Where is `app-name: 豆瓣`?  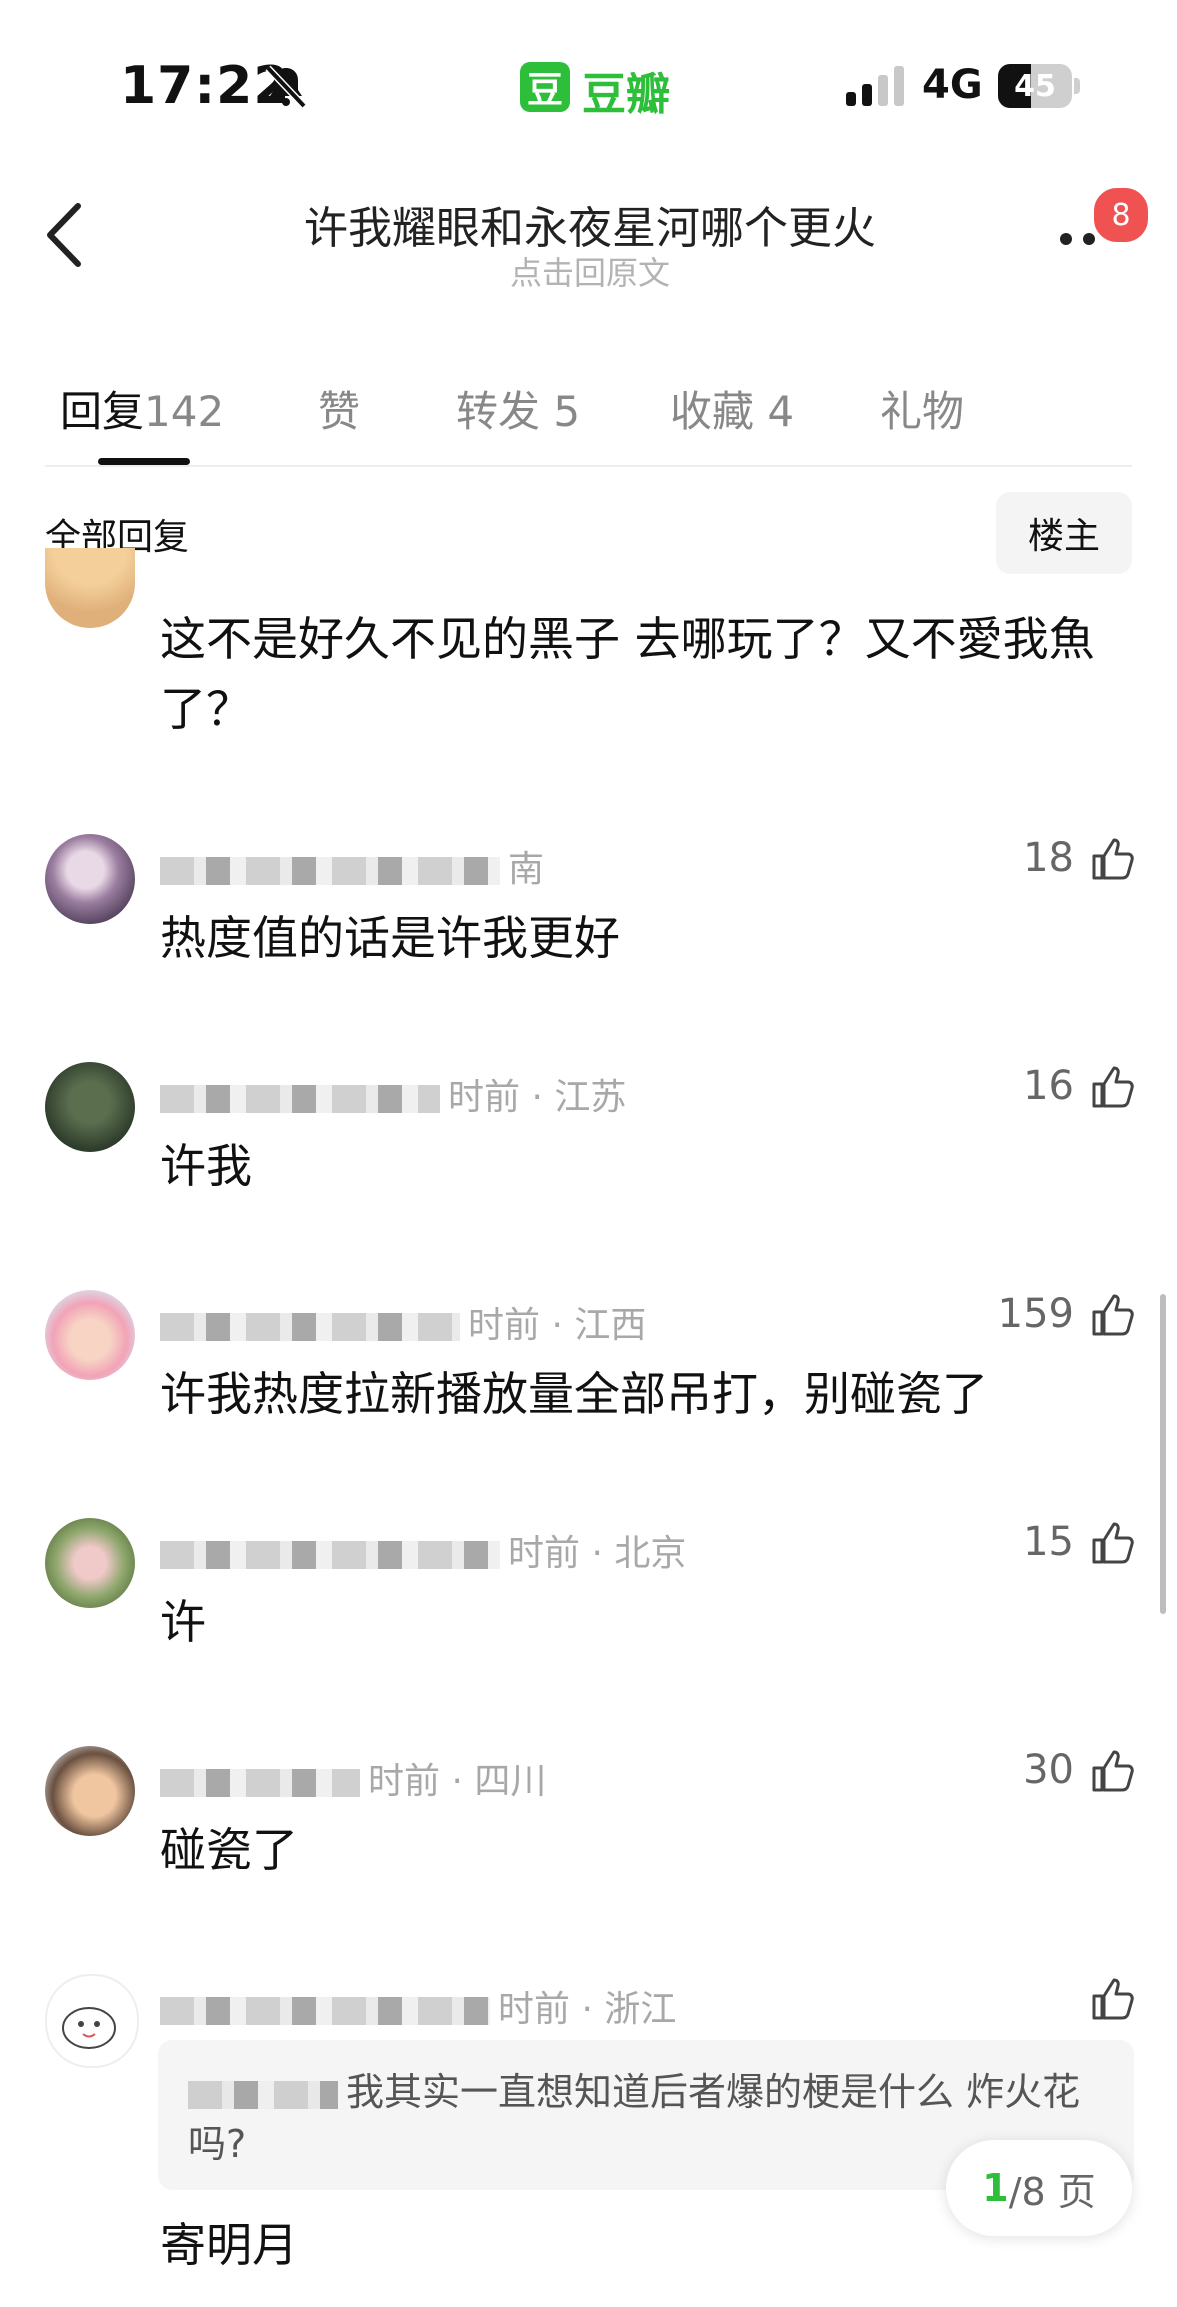
app-name: 豆瓣 is located at coordinates (626, 94).